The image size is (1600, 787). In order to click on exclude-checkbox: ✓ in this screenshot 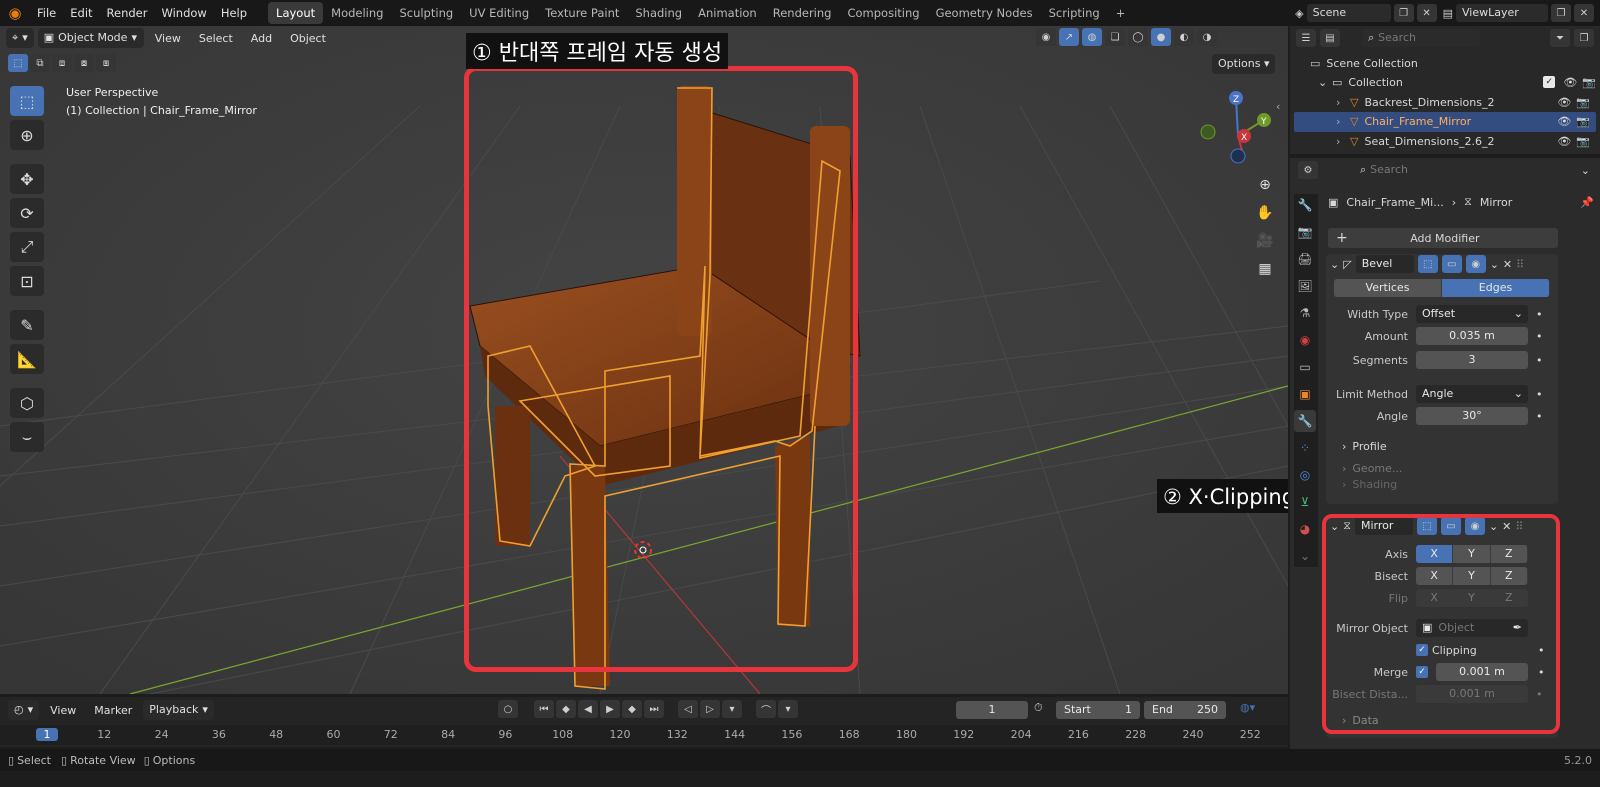, I will do `click(1549, 82)`.